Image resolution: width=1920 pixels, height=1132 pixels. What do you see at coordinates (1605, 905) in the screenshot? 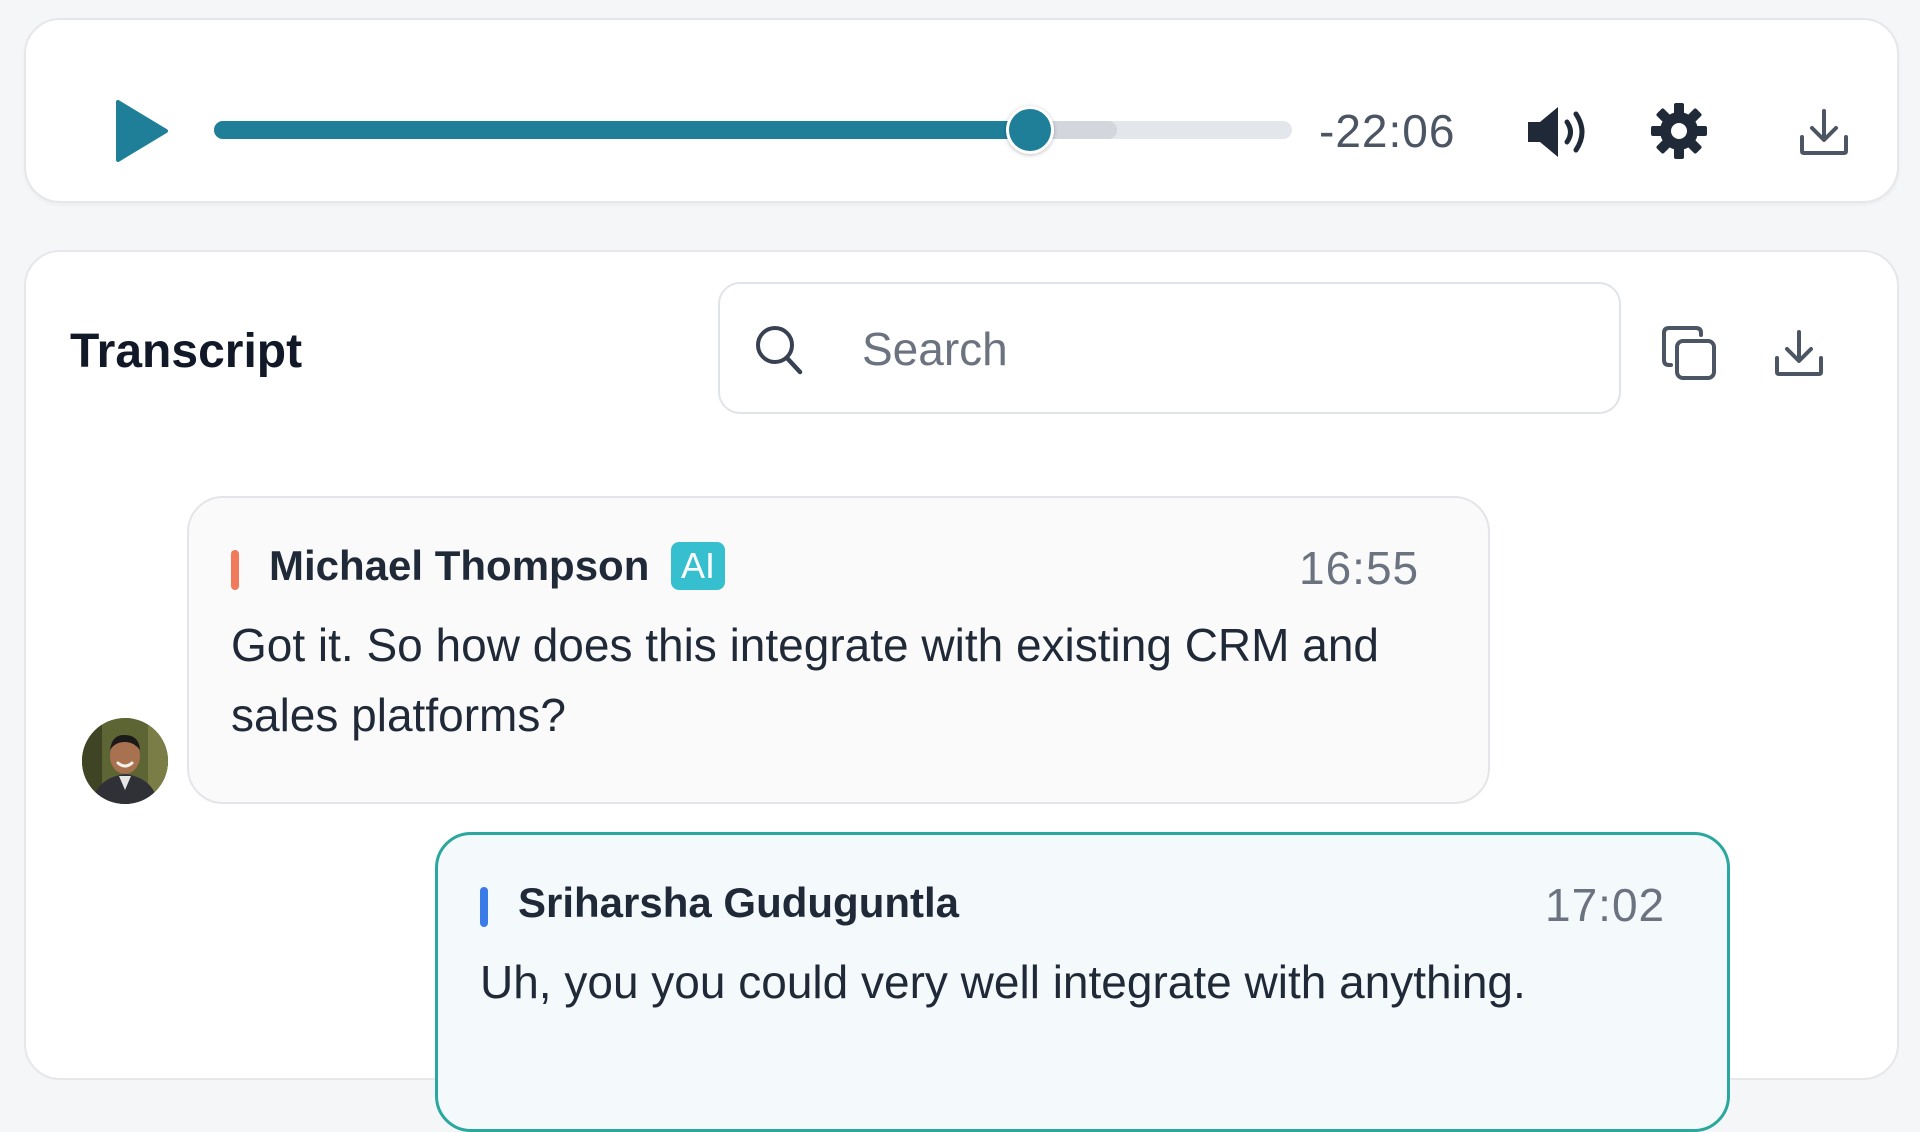
I see `message-timestamp: 17:02` at bounding box center [1605, 905].